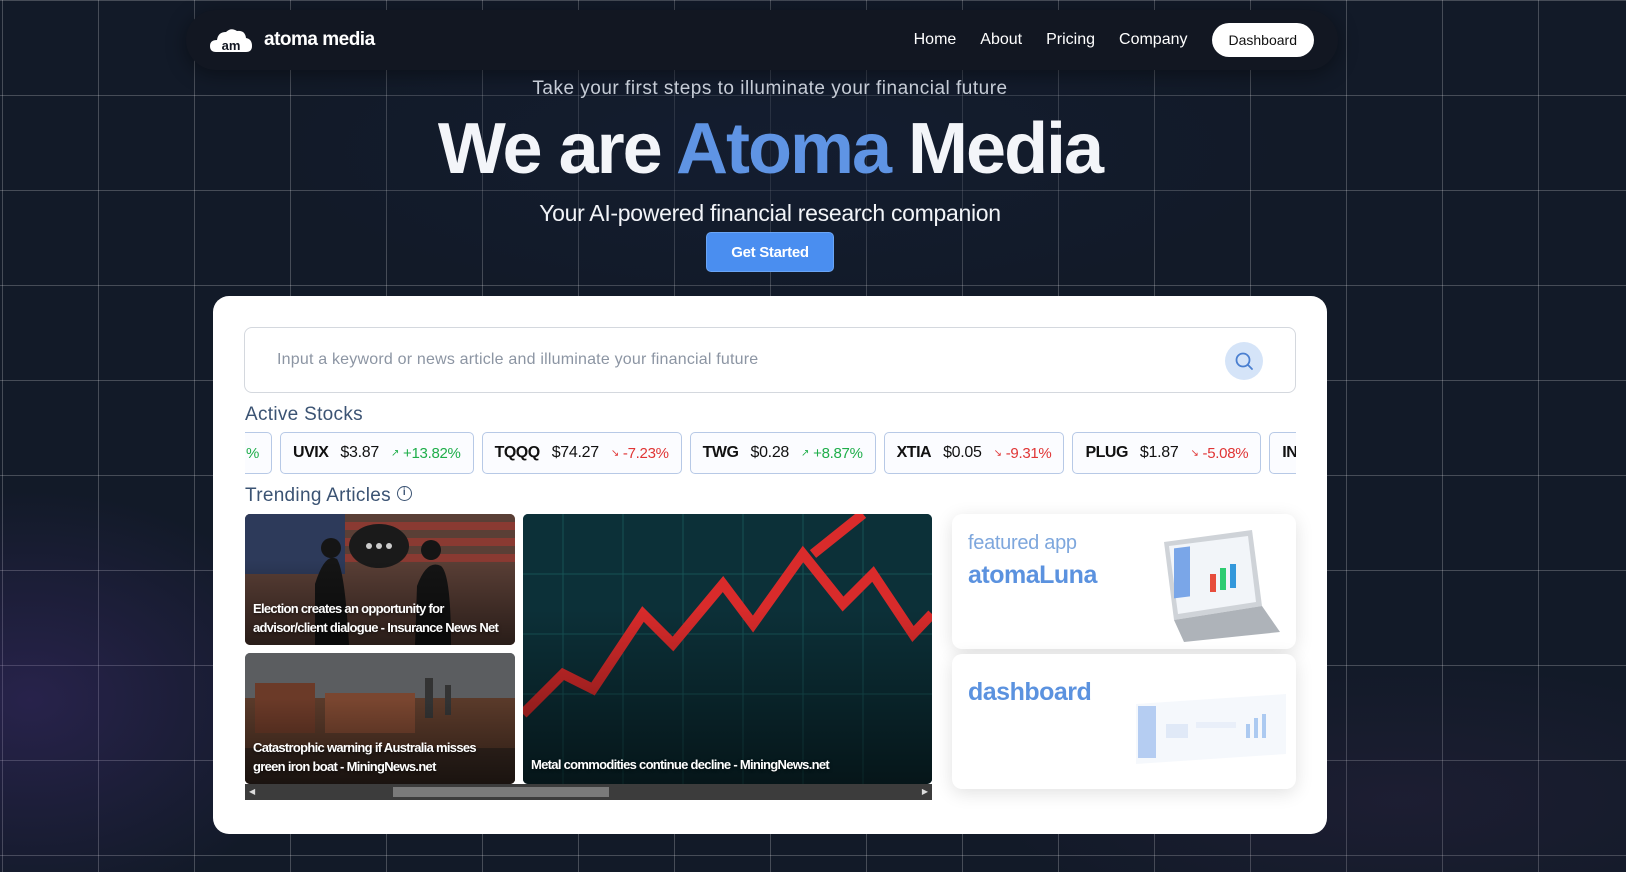 The image size is (1626, 872). Describe the element at coordinates (311, 452) in the screenshot. I see `stock-symbol: UVIX` at that location.